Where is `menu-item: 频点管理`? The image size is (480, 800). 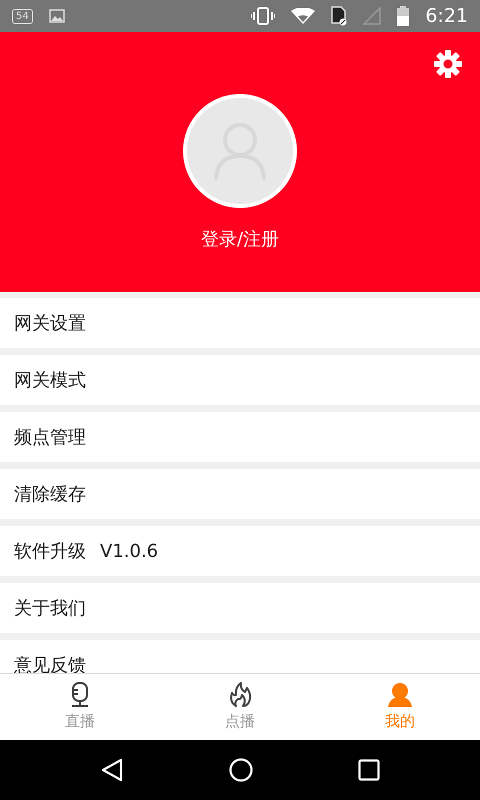
menu-item: 频点管理 is located at coordinates (240, 437).